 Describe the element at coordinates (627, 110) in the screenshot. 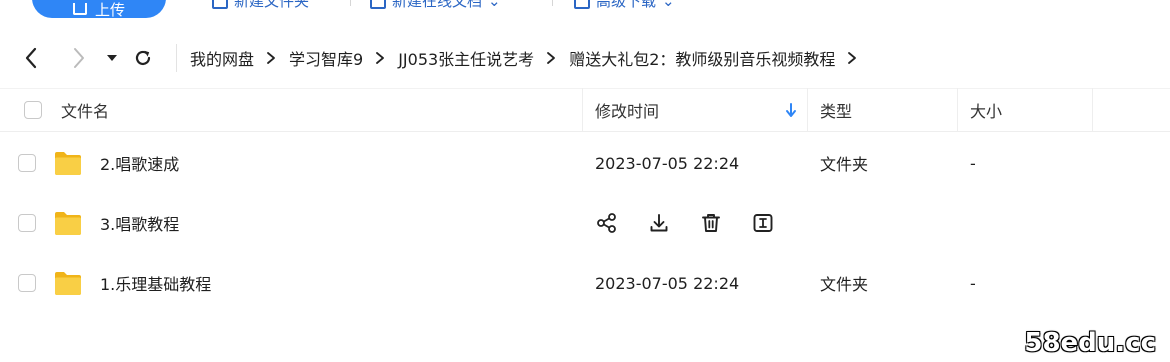

I see `column-header-modified: 修改时间` at that location.